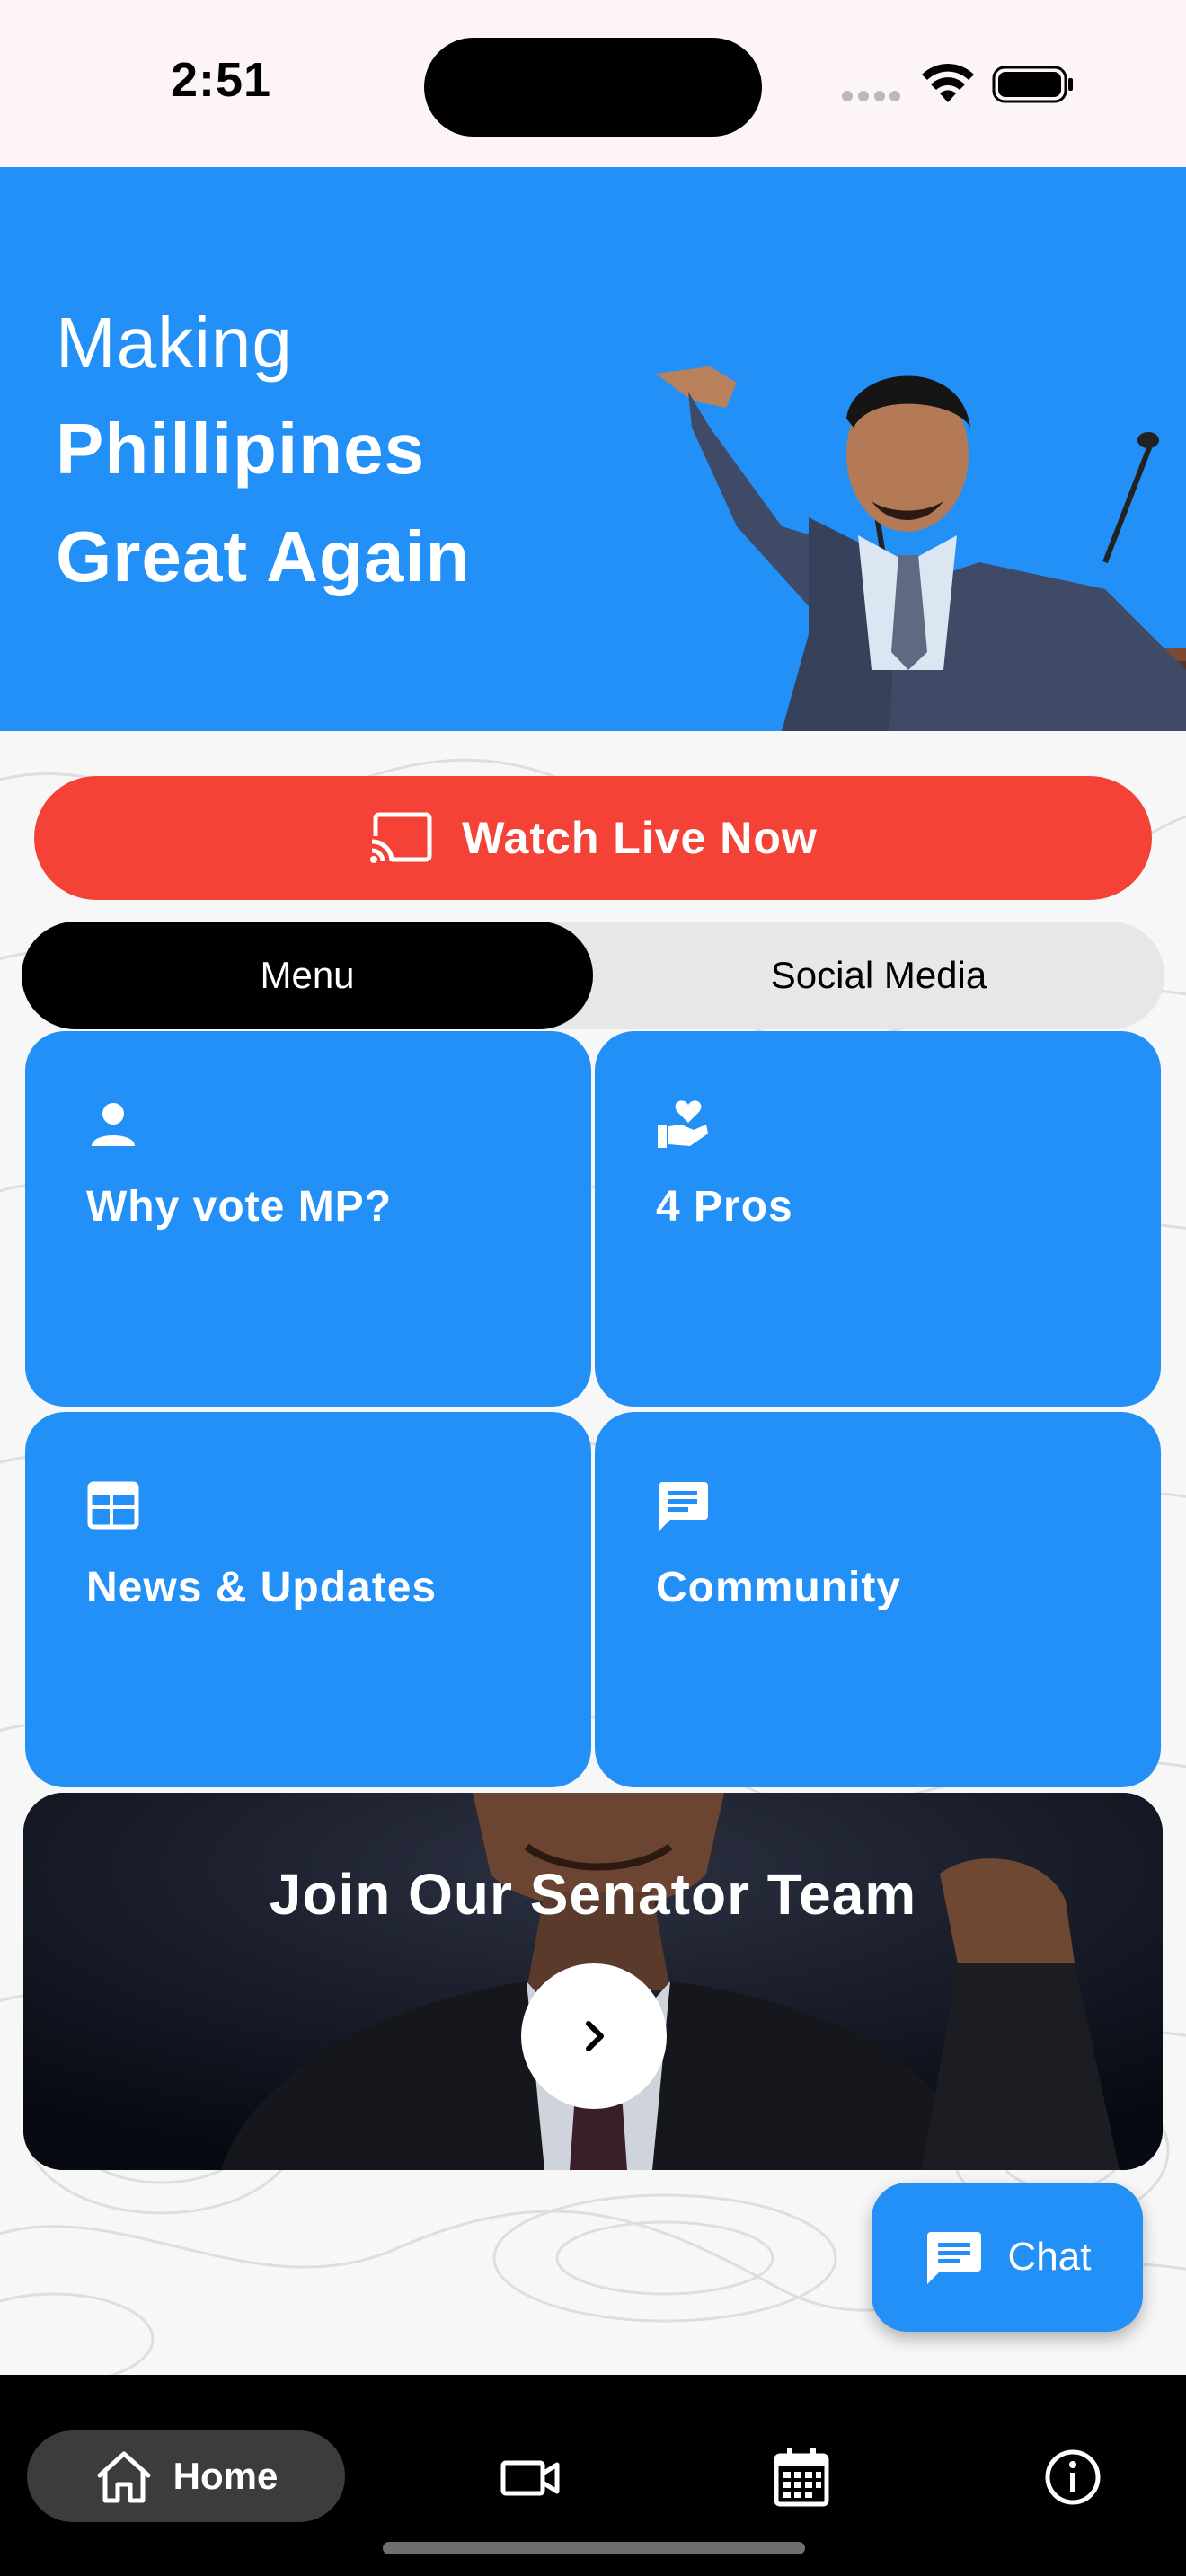  I want to click on person-icon, so click(113, 1124).